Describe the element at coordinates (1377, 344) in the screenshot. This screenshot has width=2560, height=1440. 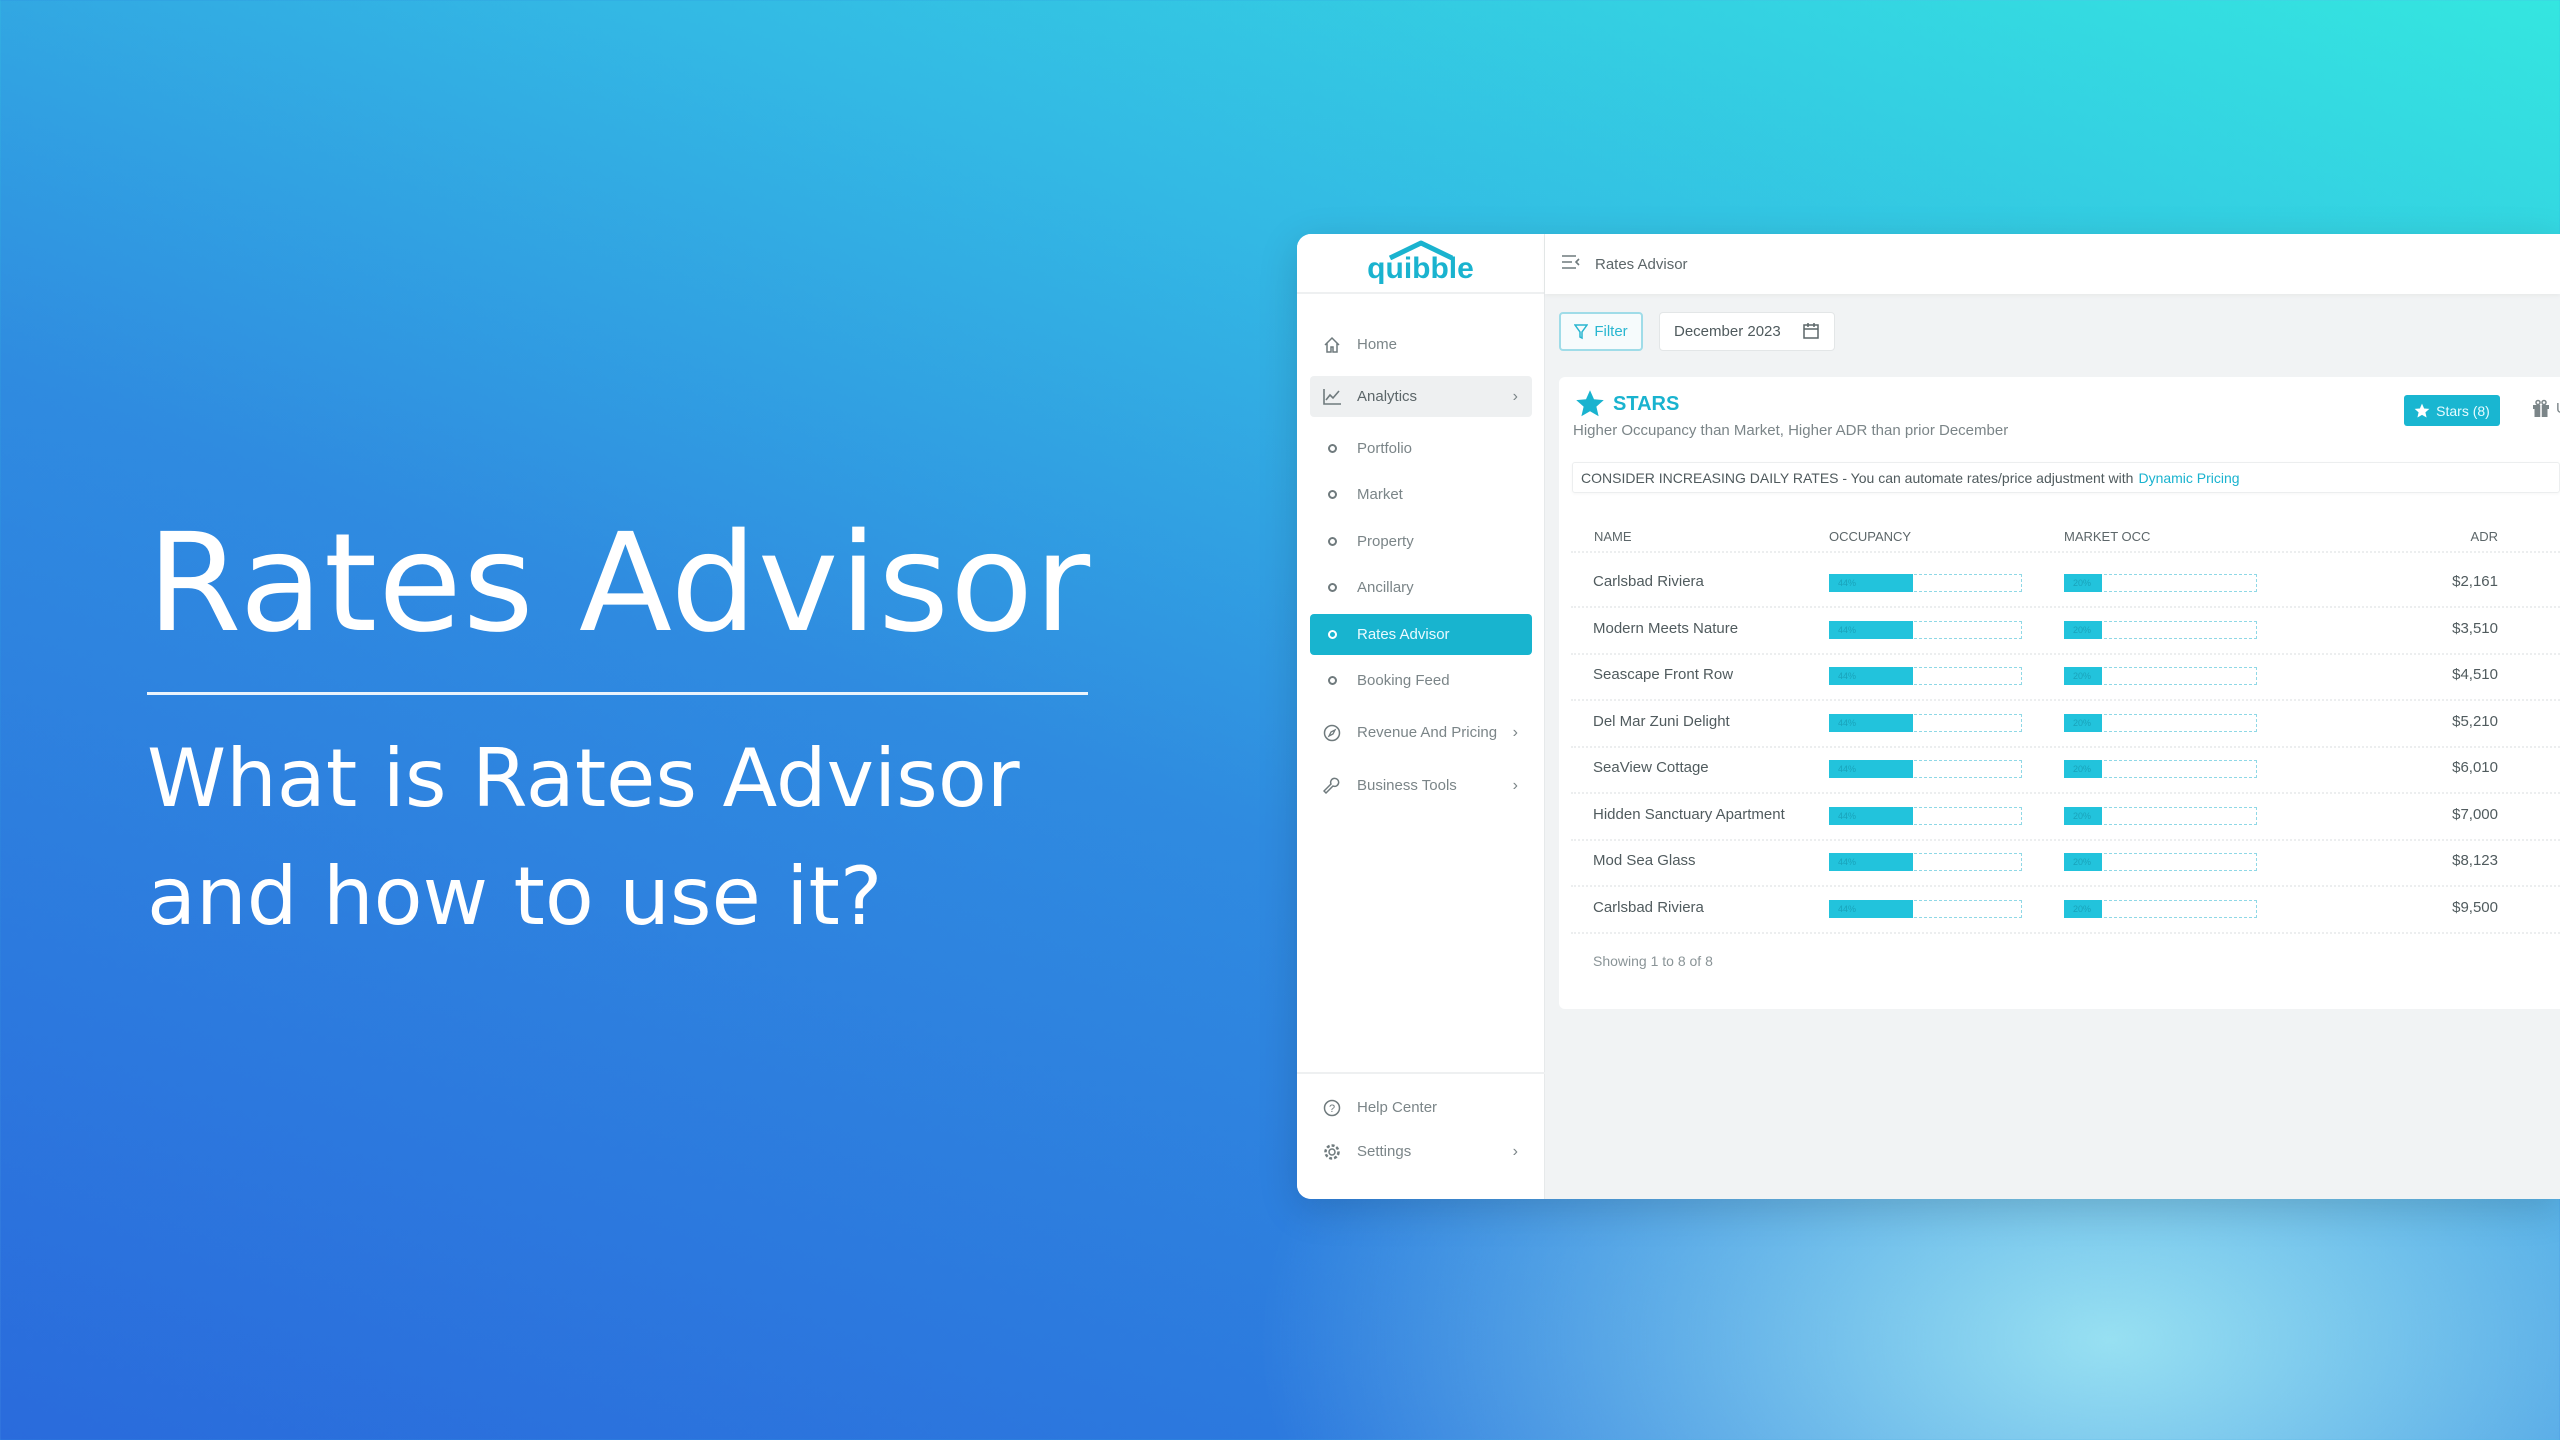
I see `sidebar-item-label: Home` at that location.